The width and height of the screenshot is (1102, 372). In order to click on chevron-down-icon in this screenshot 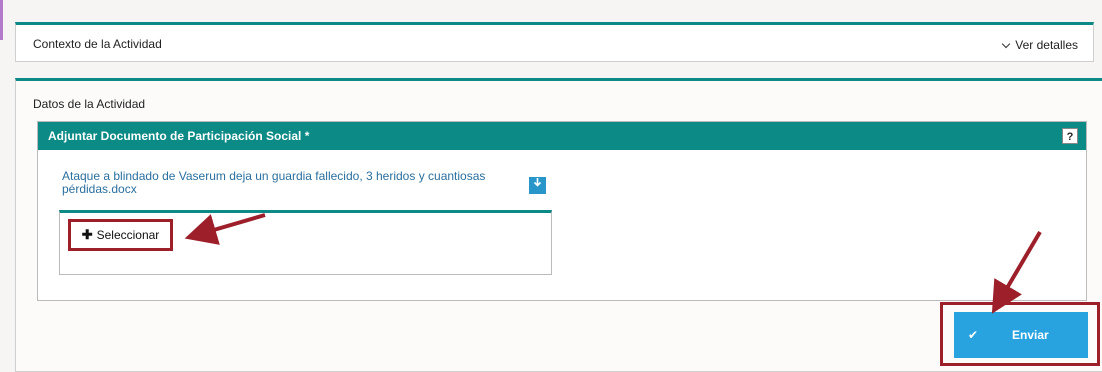, I will do `click(1006, 43)`.